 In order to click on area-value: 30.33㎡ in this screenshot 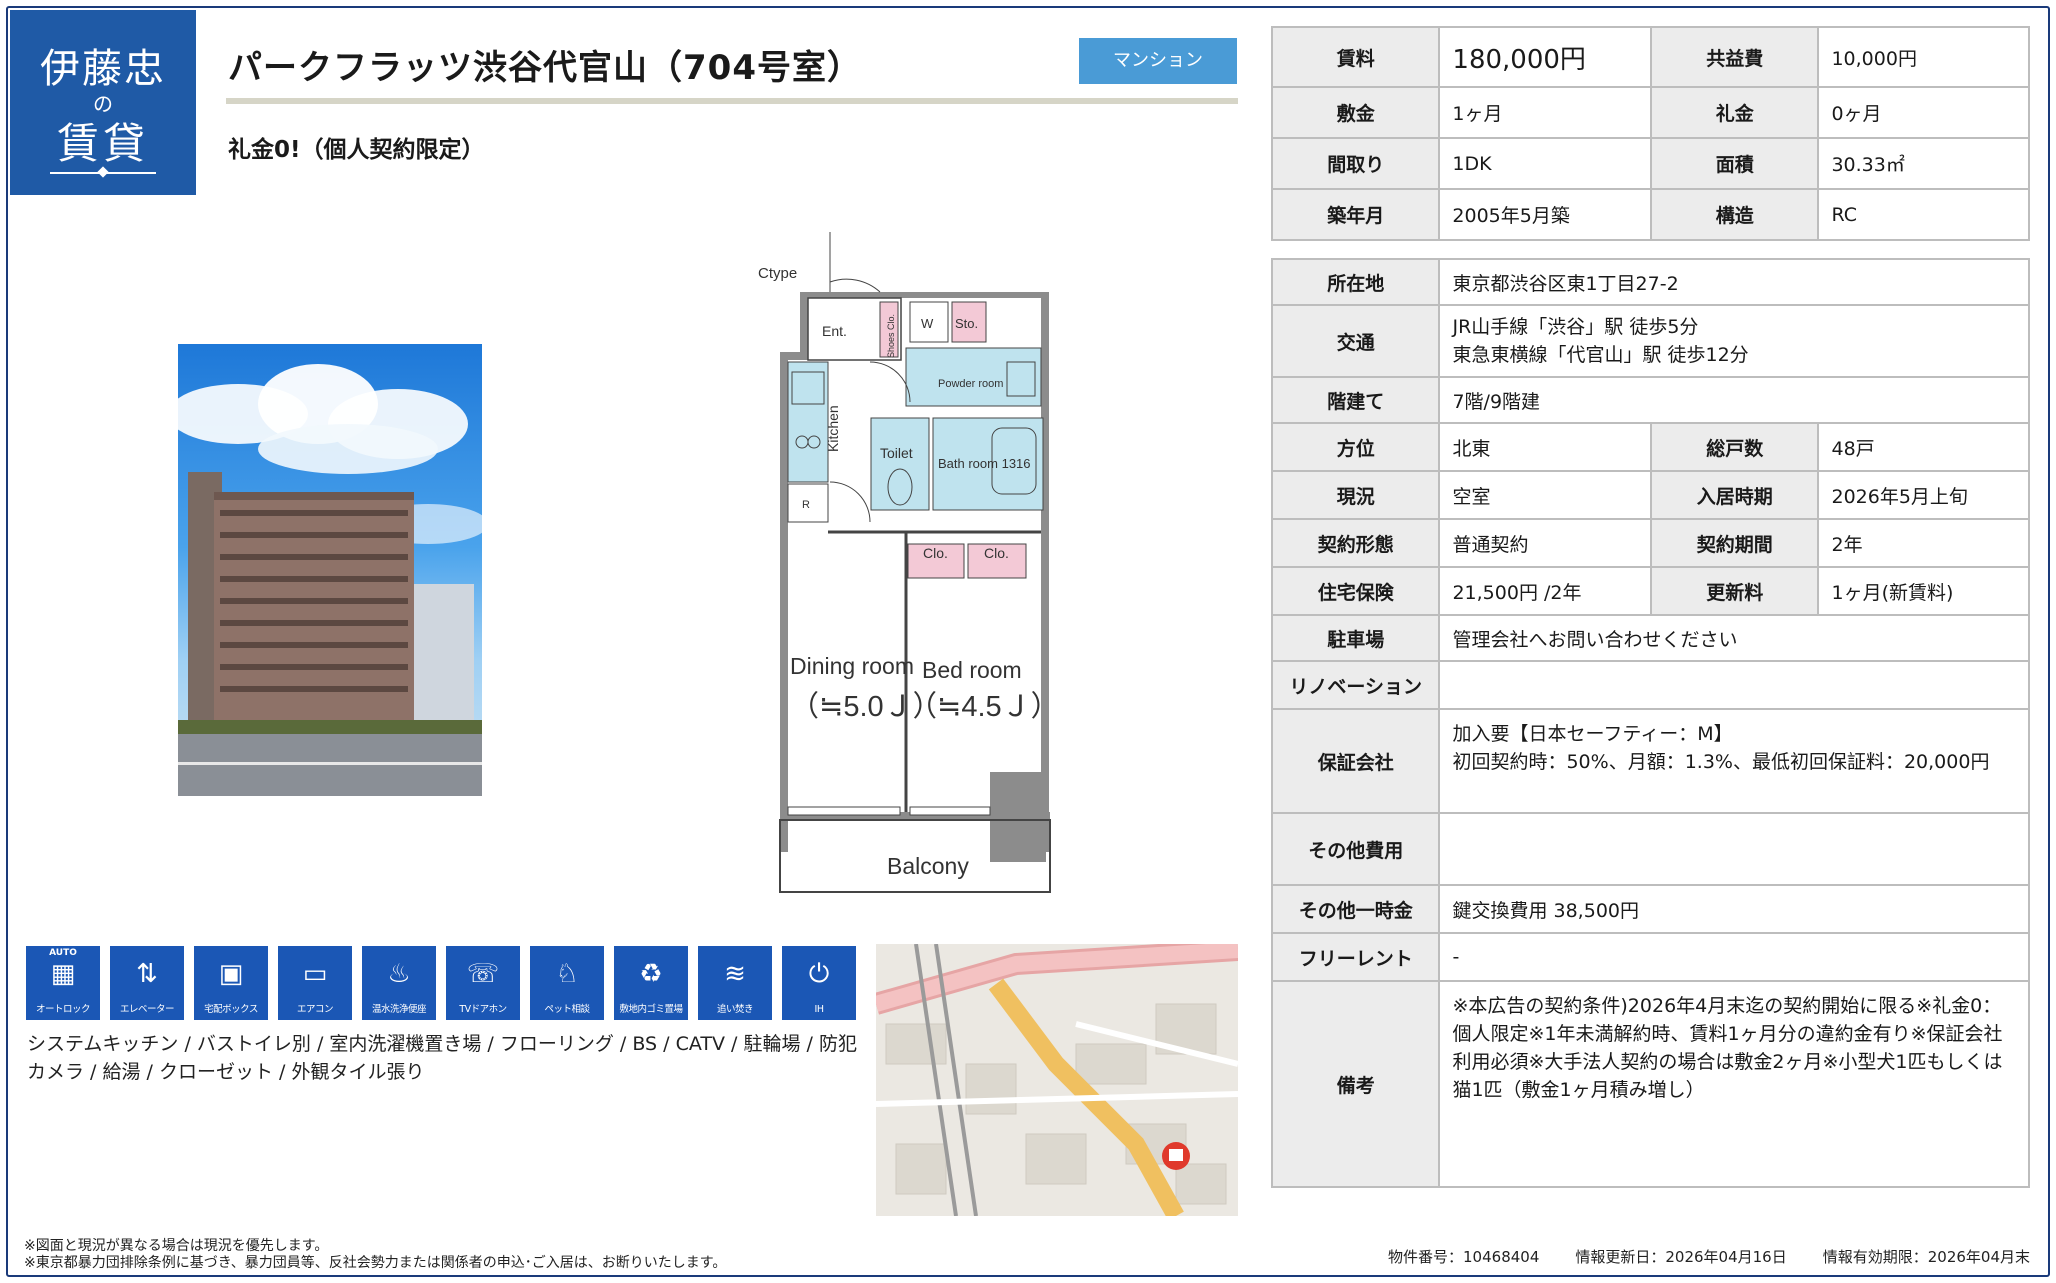, I will do `click(1923, 163)`.